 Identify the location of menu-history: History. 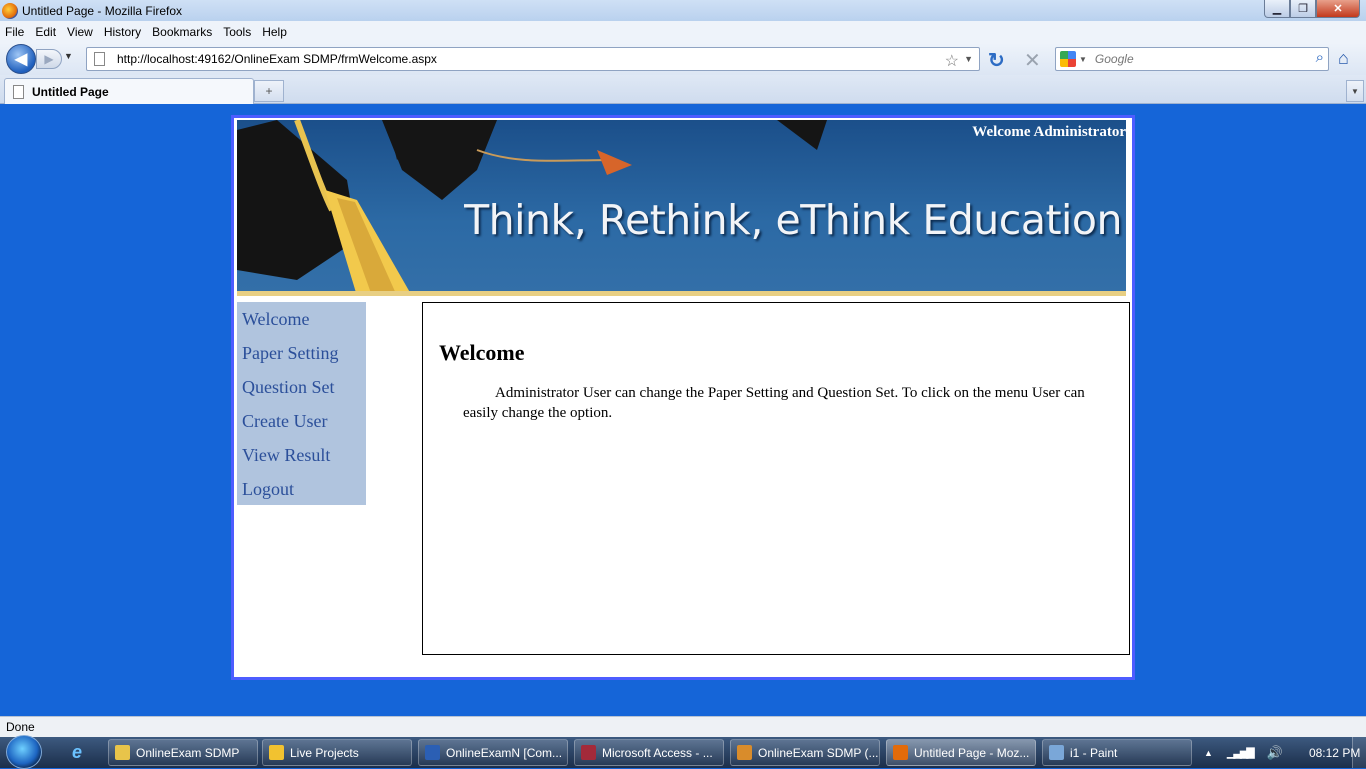
(122, 32).